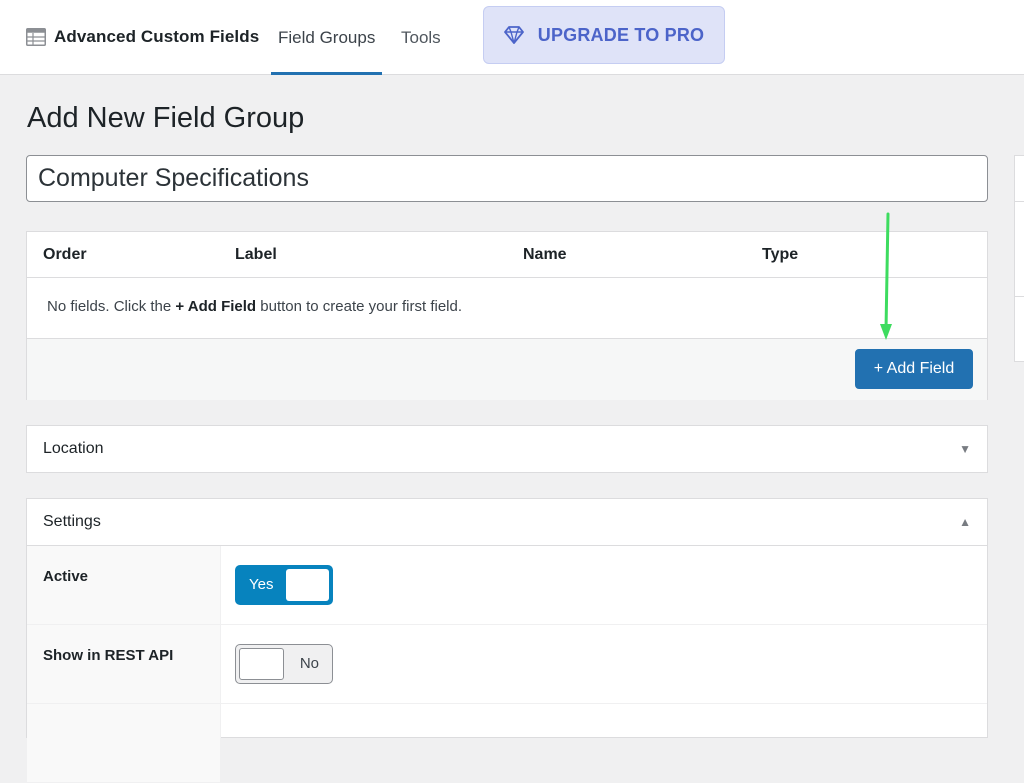 The width and height of the screenshot is (1024, 783). Describe the element at coordinates (36, 37) in the screenshot. I see `table-grid-icon` at that location.